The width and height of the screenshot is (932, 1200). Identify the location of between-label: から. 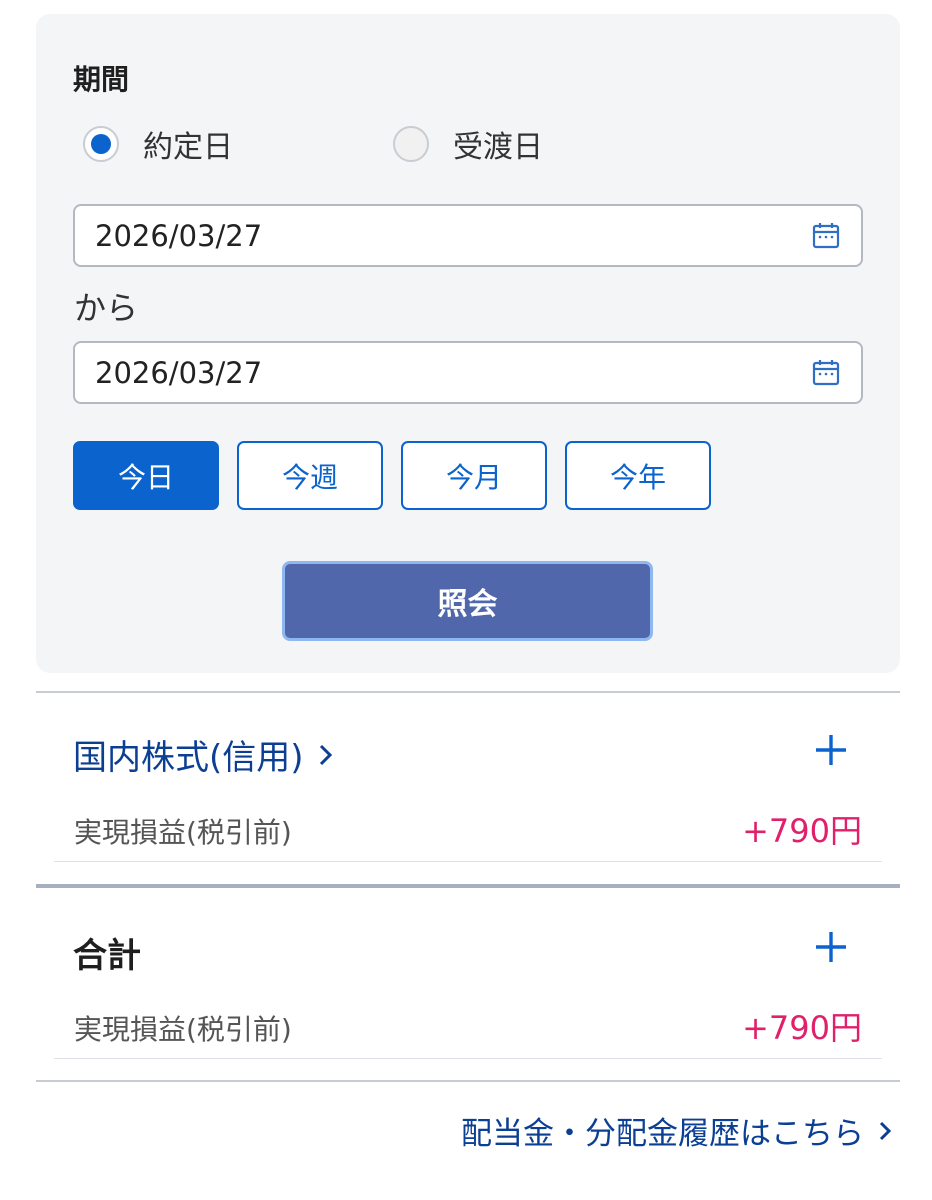
(106, 308).